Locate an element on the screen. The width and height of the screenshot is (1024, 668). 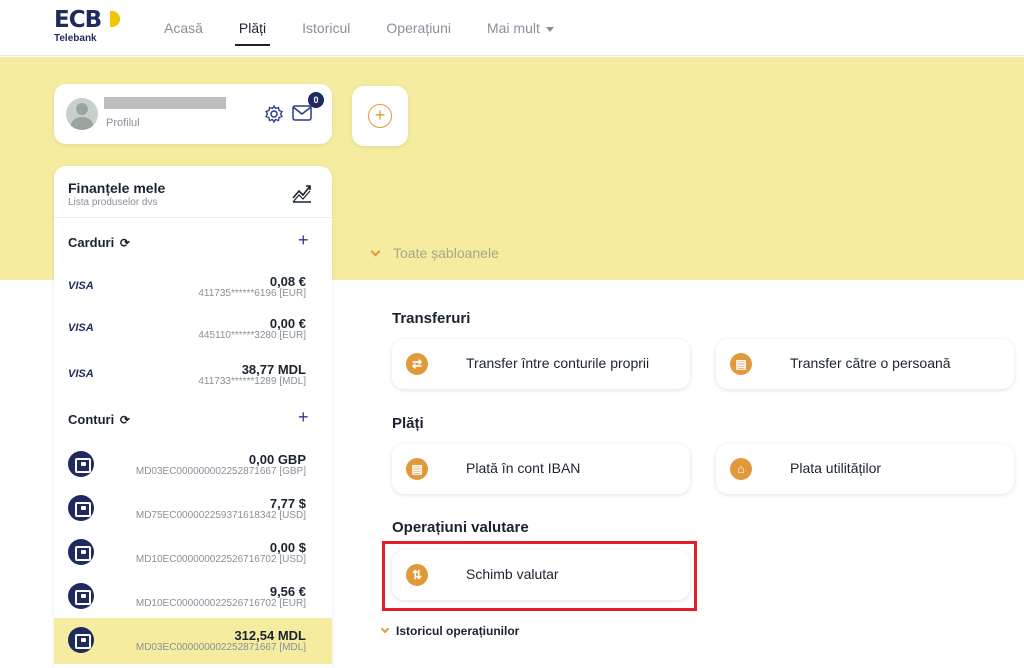
profile-link: Profilul is located at coordinates (123, 123).